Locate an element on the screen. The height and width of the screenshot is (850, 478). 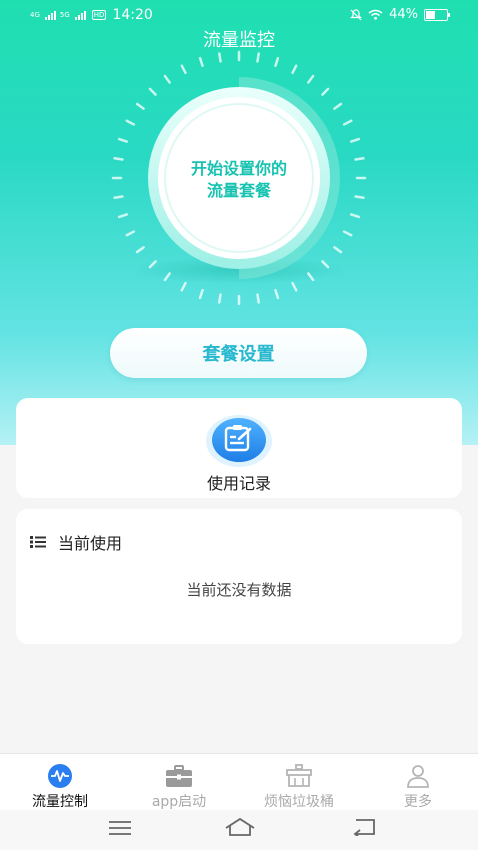
tab-traffic-control: 流量控制 is located at coordinates (60, 787).